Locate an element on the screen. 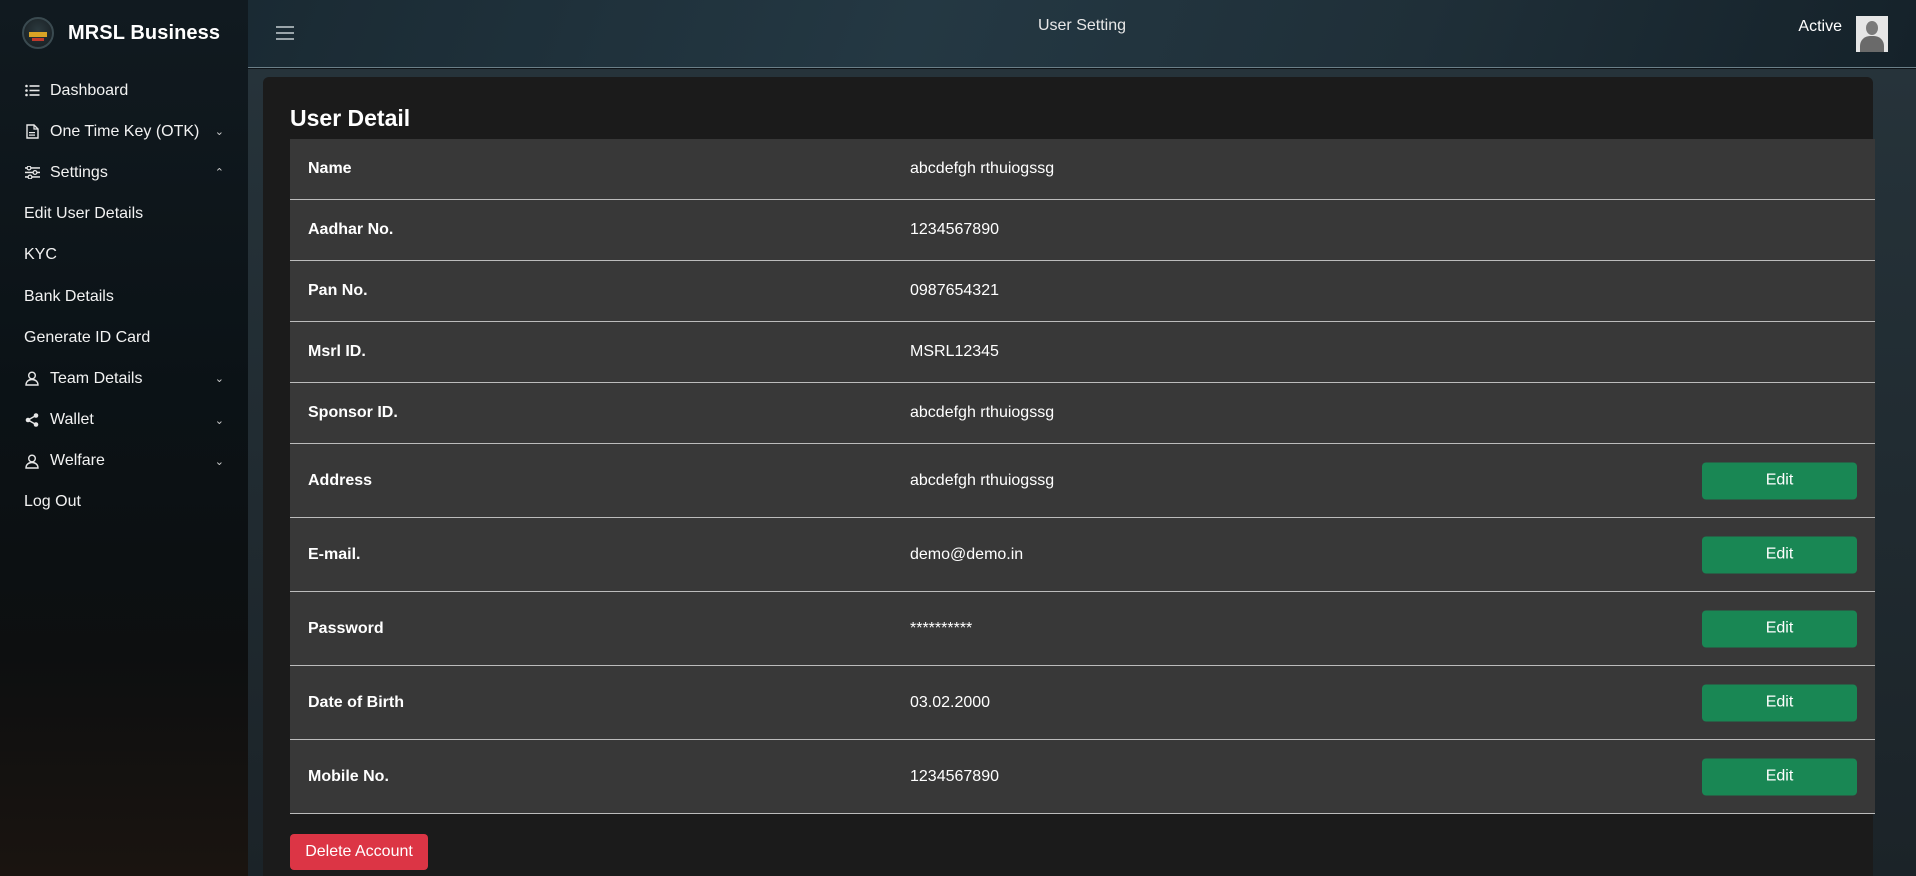 The height and width of the screenshot is (876, 1916). sidebar-item-generate-id-card: Generate ID Card is located at coordinates (124, 337).